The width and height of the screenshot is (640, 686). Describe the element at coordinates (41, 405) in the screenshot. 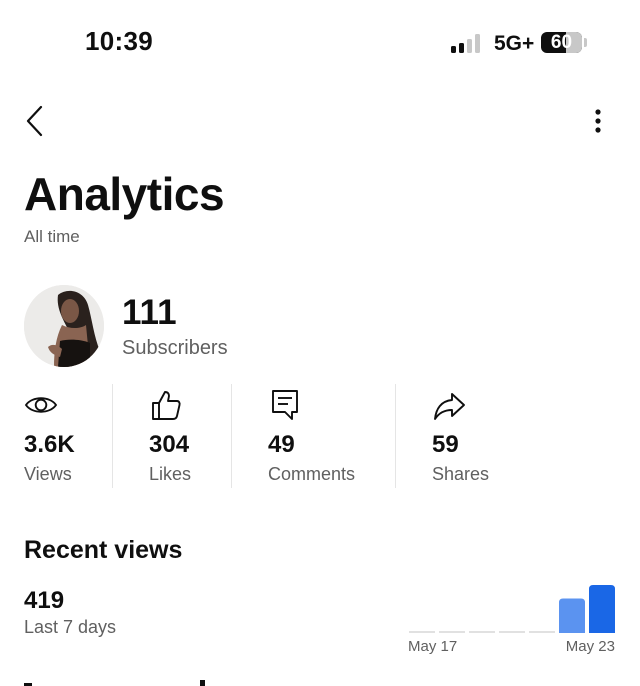

I see `eye-icon` at that location.